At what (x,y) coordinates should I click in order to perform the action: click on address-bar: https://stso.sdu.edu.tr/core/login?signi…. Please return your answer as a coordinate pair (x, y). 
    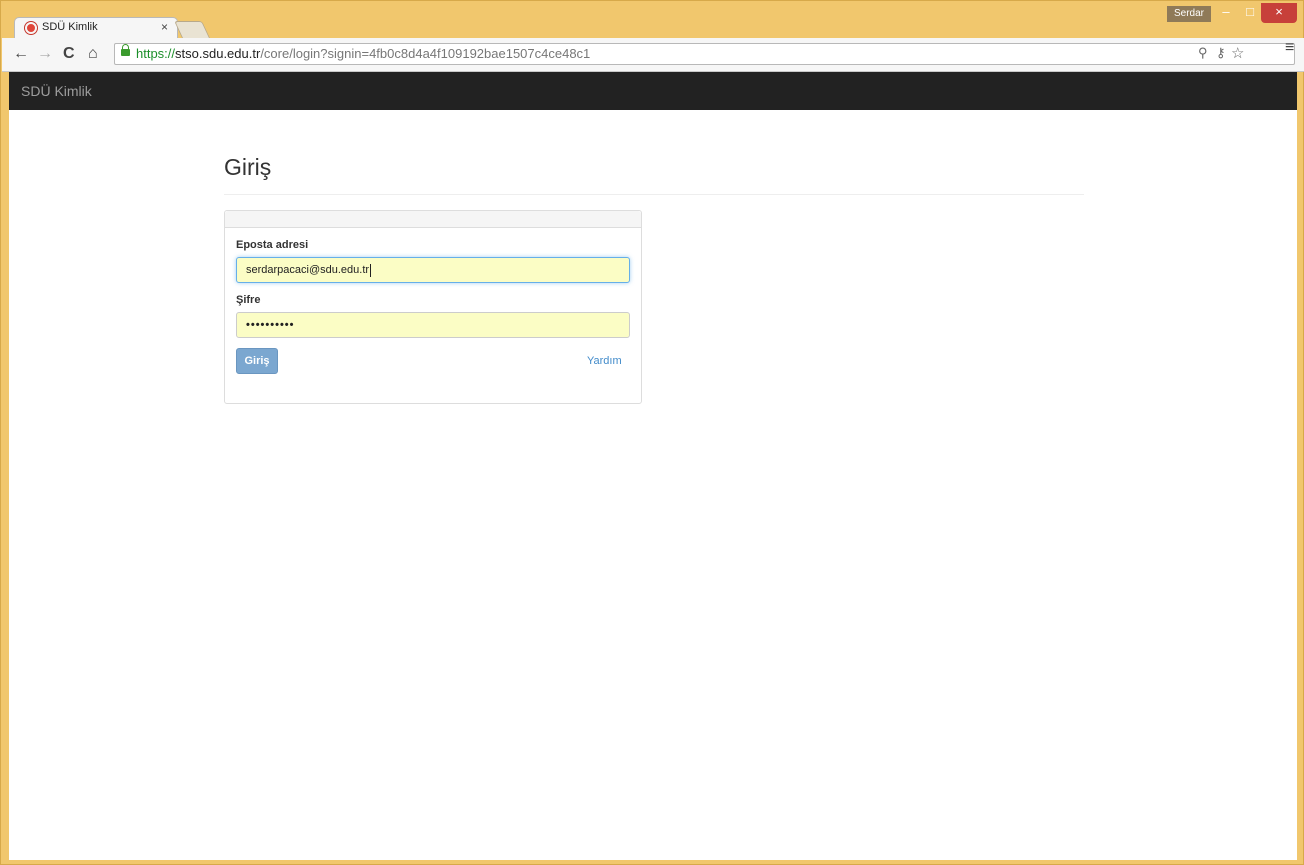
    Looking at the image, I should click on (704, 54).